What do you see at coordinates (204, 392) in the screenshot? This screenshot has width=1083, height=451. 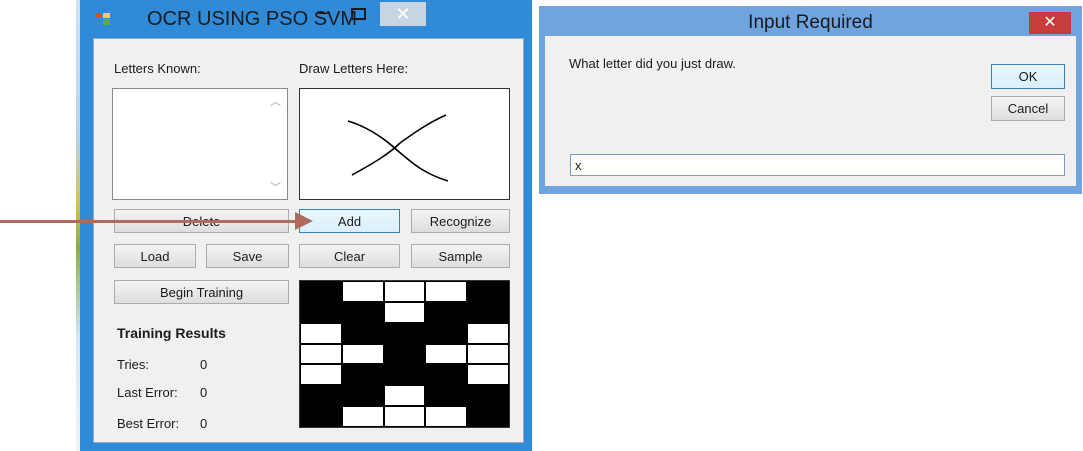 I see `last-error-value: 0` at bounding box center [204, 392].